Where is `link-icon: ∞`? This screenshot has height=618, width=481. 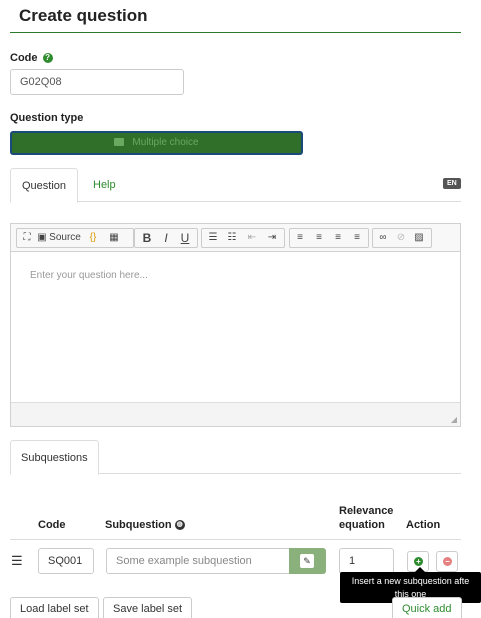
link-icon: ∞ is located at coordinates (383, 238).